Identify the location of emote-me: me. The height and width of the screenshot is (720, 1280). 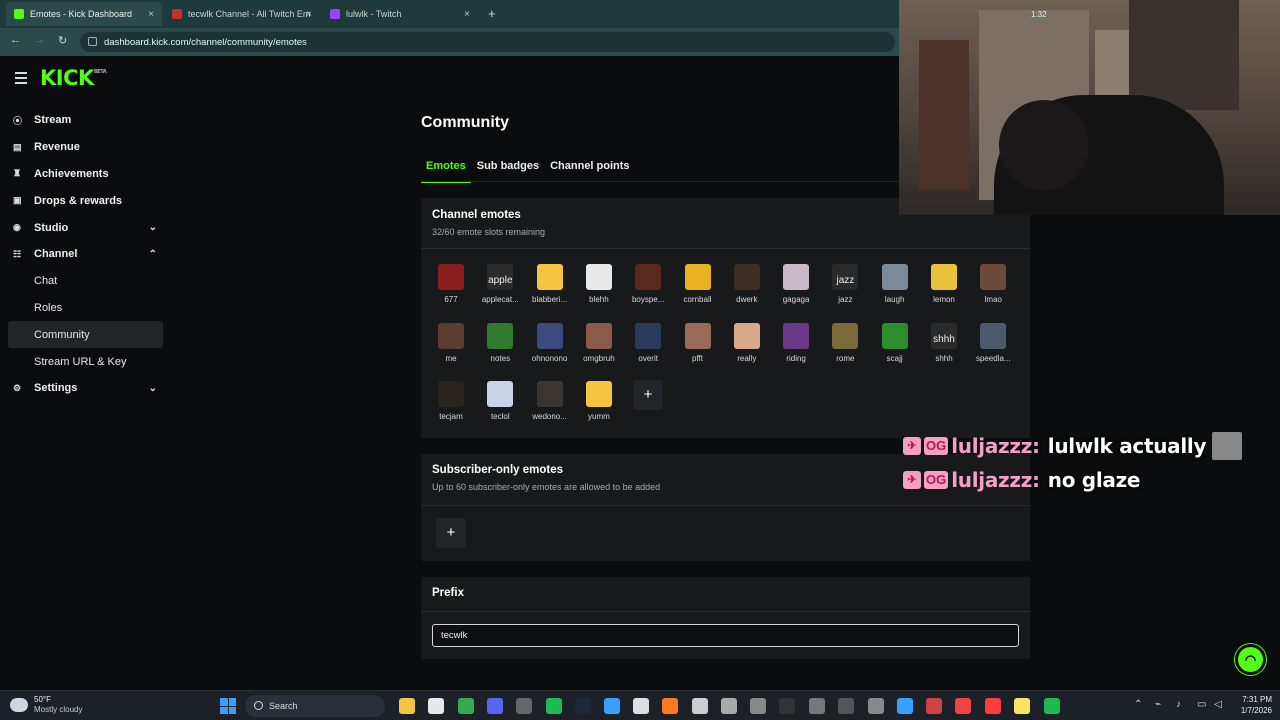
(451, 342).